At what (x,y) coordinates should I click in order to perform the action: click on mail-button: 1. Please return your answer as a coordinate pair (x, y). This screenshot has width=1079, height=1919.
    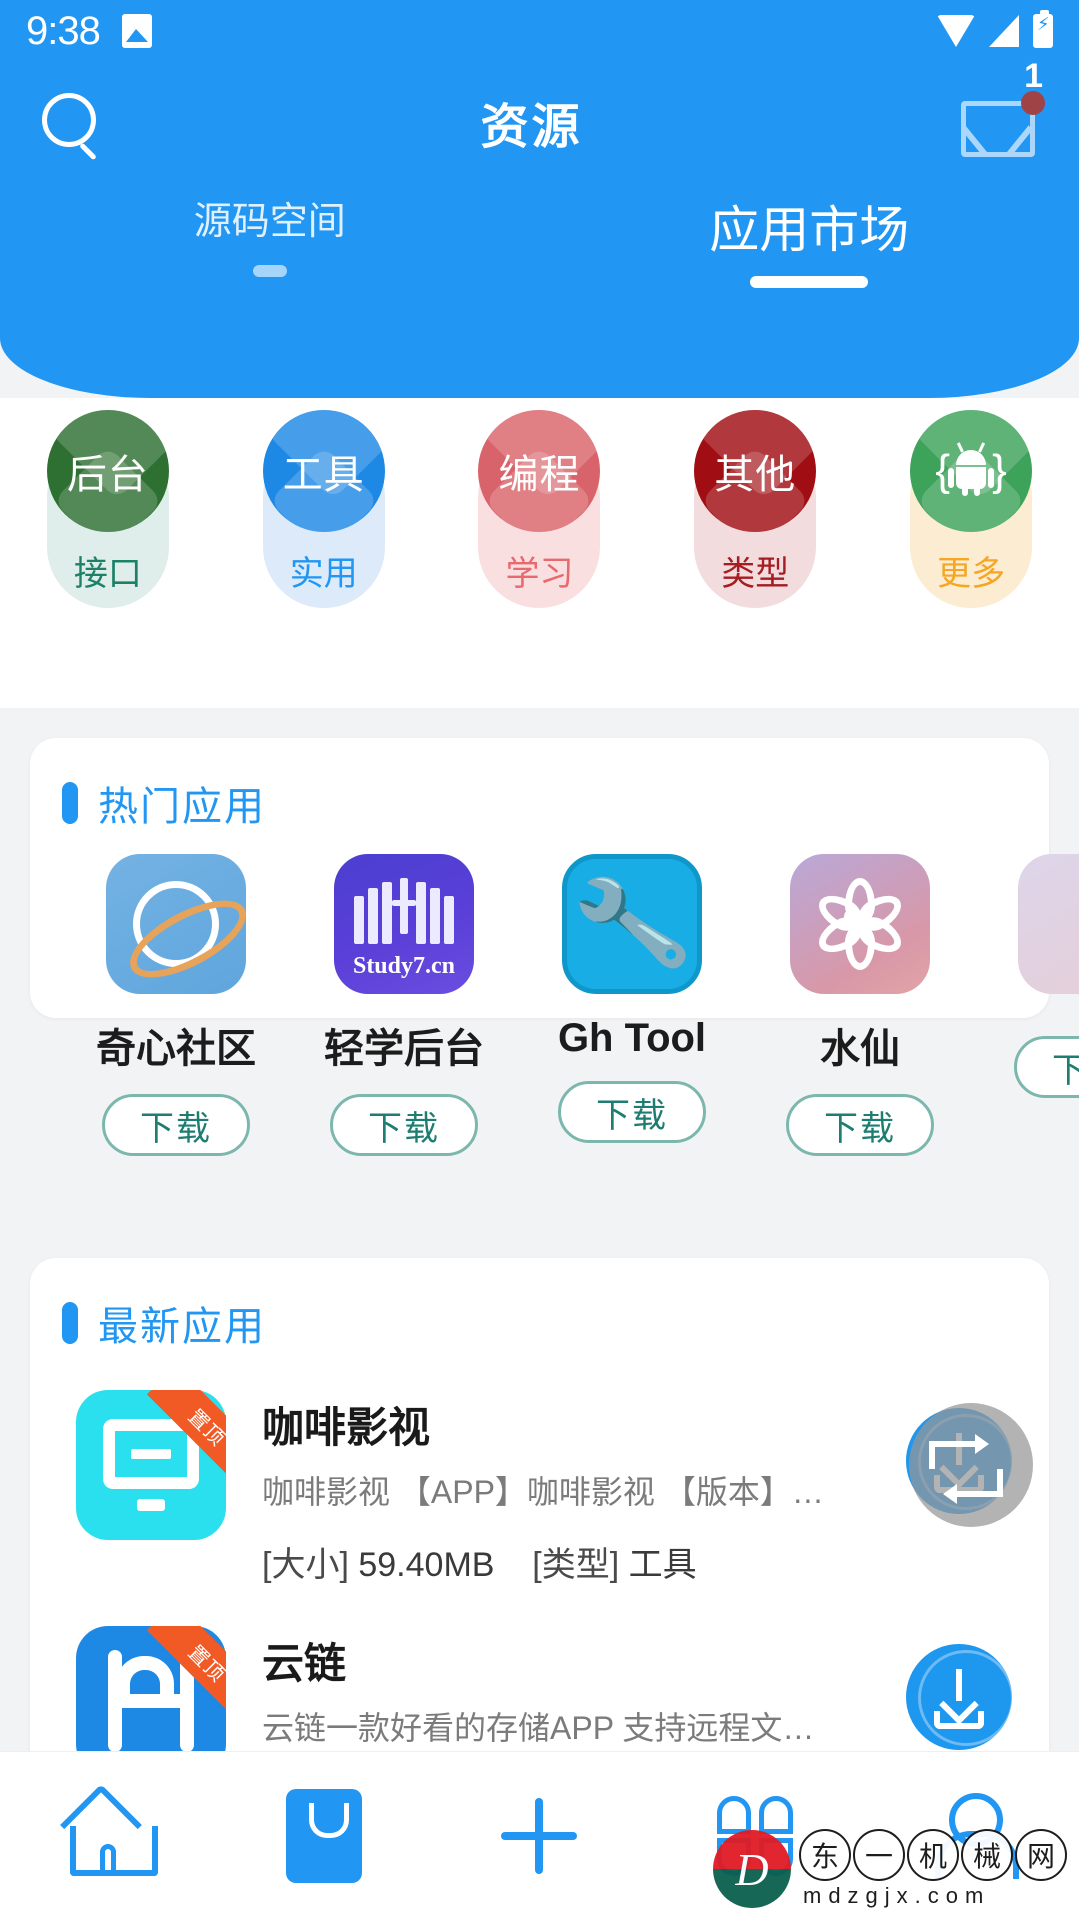
    Looking at the image, I should click on (1002, 109).